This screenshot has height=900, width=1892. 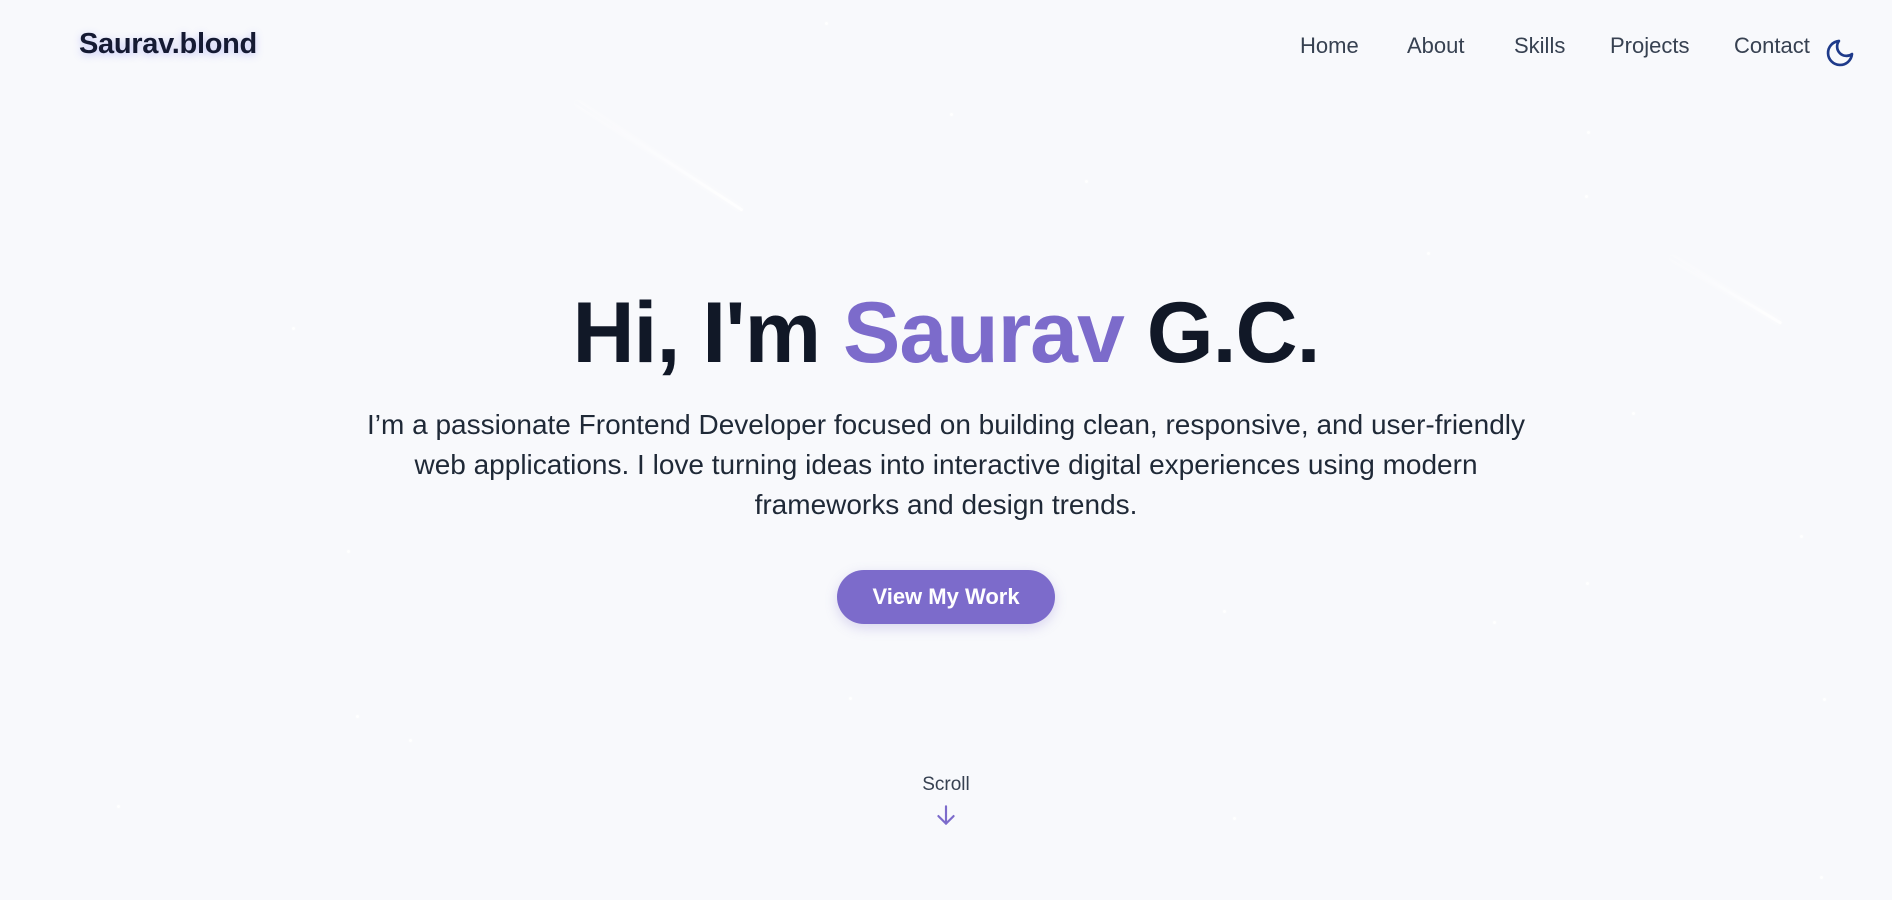 What do you see at coordinates (659, 156) in the screenshot?
I see `shooting-star-decoration` at bounding box center [659, 156].